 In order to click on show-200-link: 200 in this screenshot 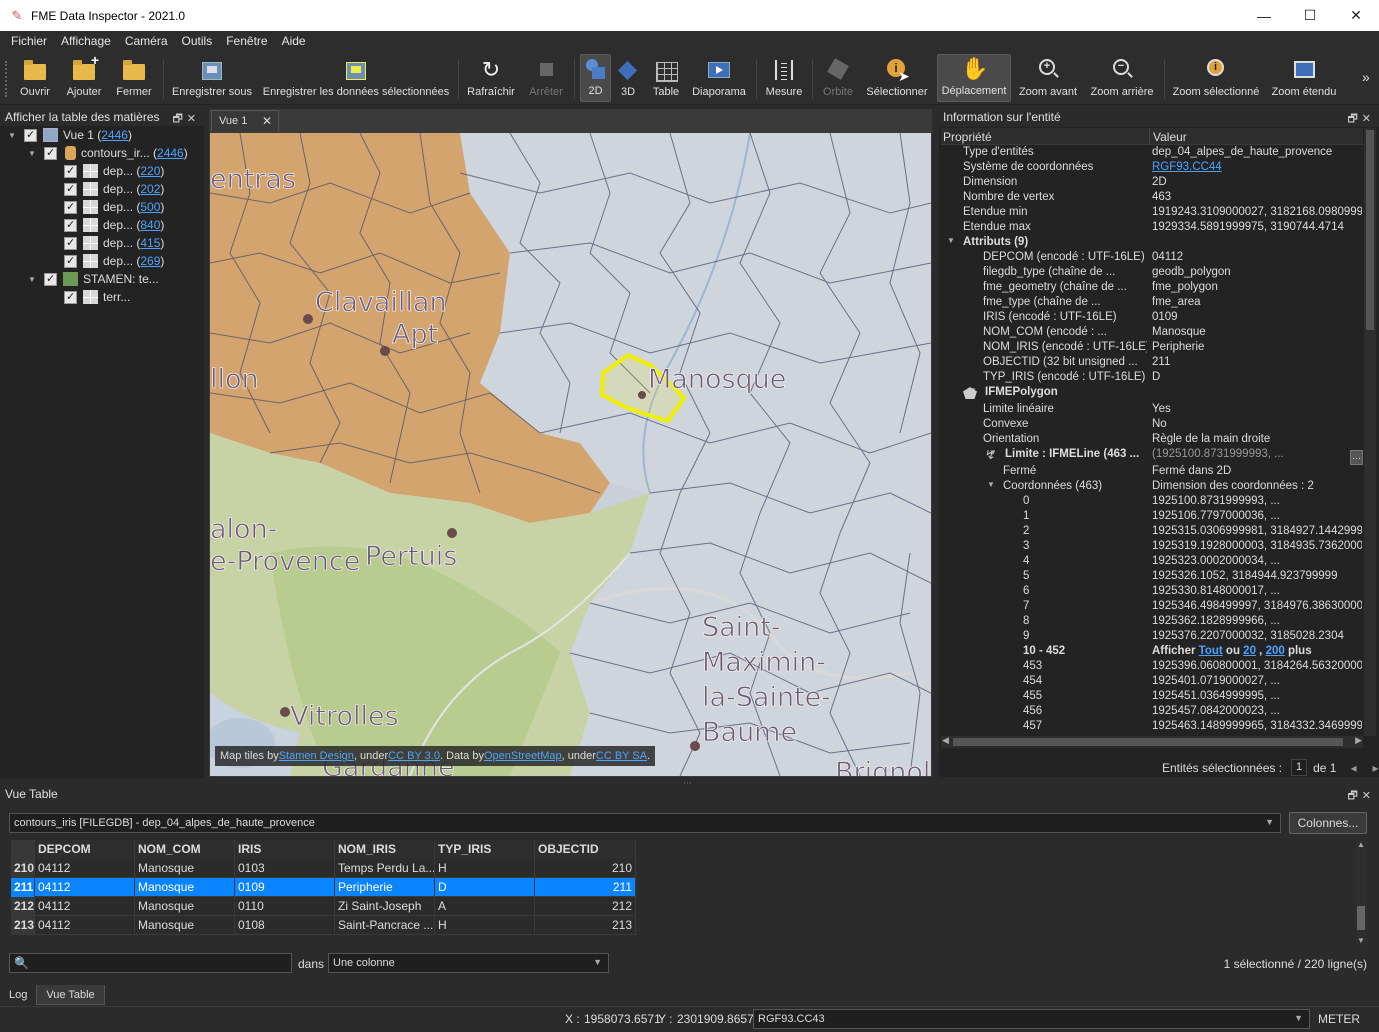, I will do `click(1275, 651)`.